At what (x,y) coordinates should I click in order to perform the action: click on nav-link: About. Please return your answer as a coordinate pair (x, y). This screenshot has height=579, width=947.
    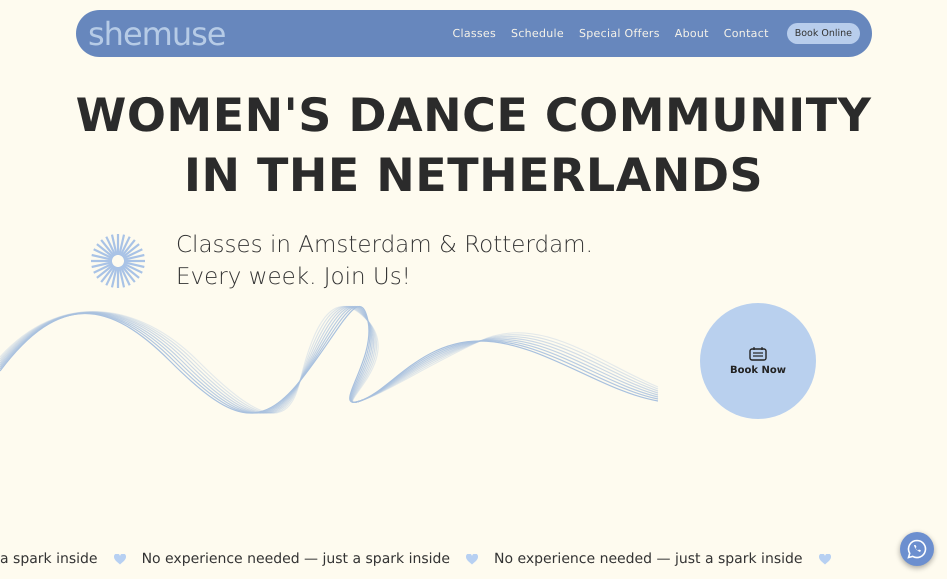
    Looking at the image, I should click on (691, 33).